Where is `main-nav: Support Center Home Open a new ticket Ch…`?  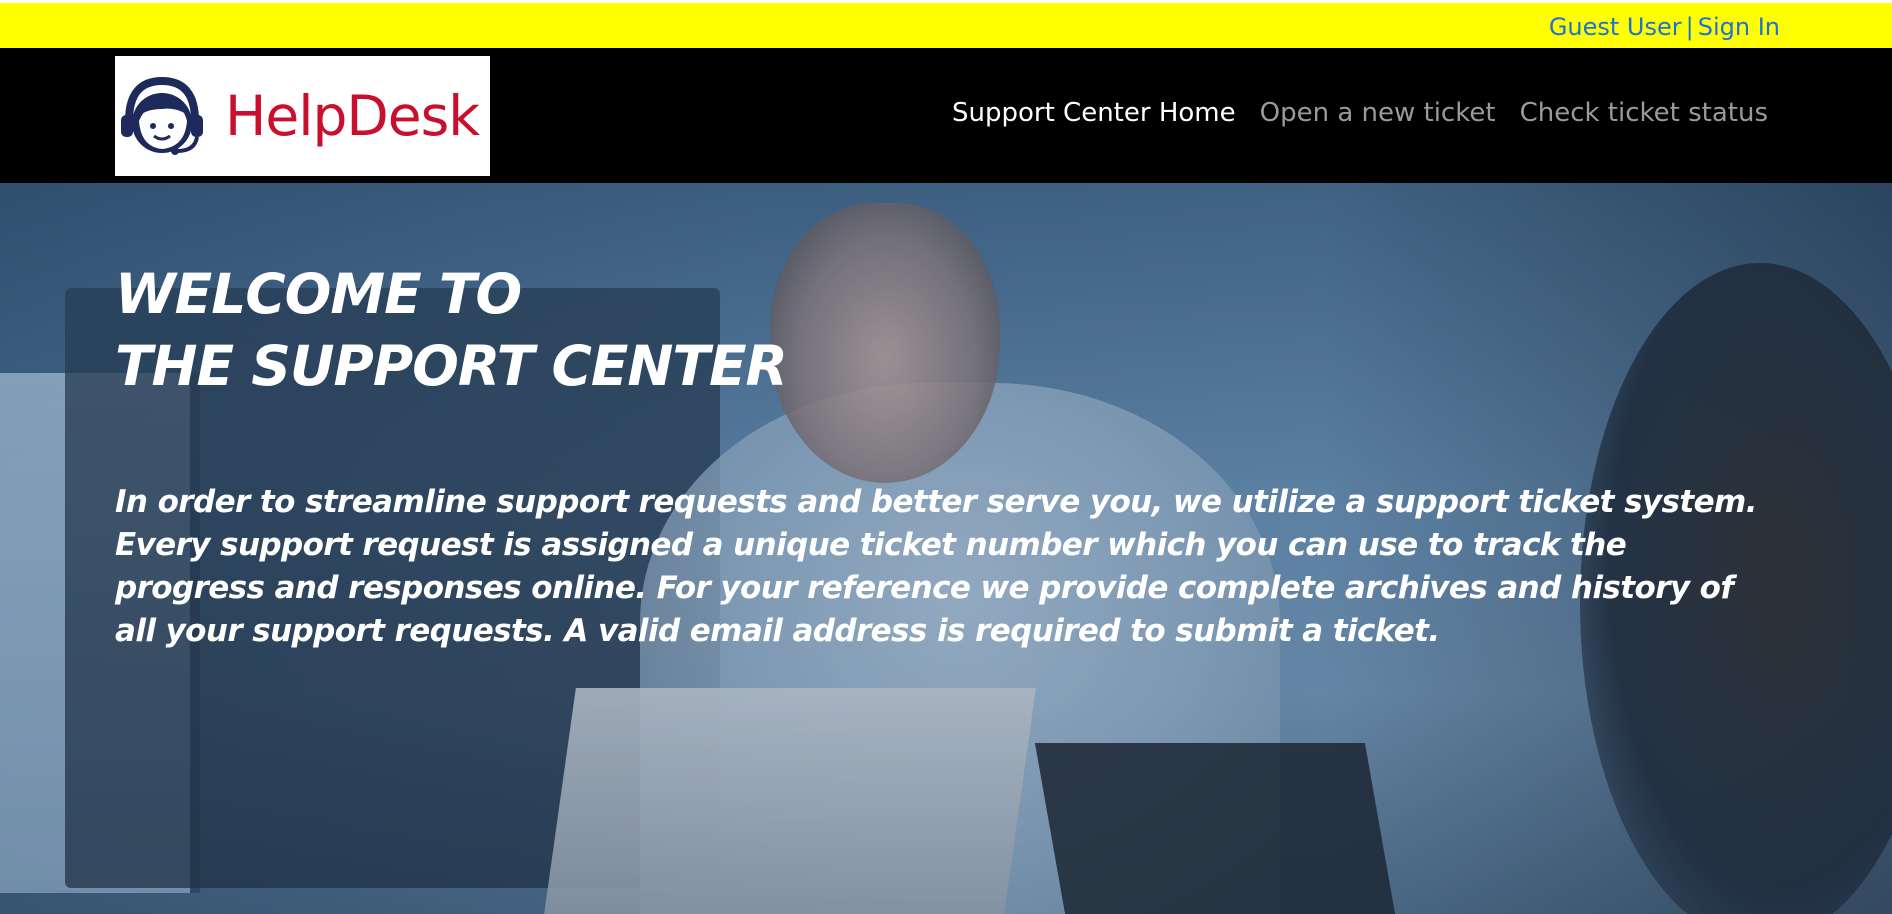 main-nav: Support Center Home Open a new ticket Ch… is located at coordinates (1360, 113).